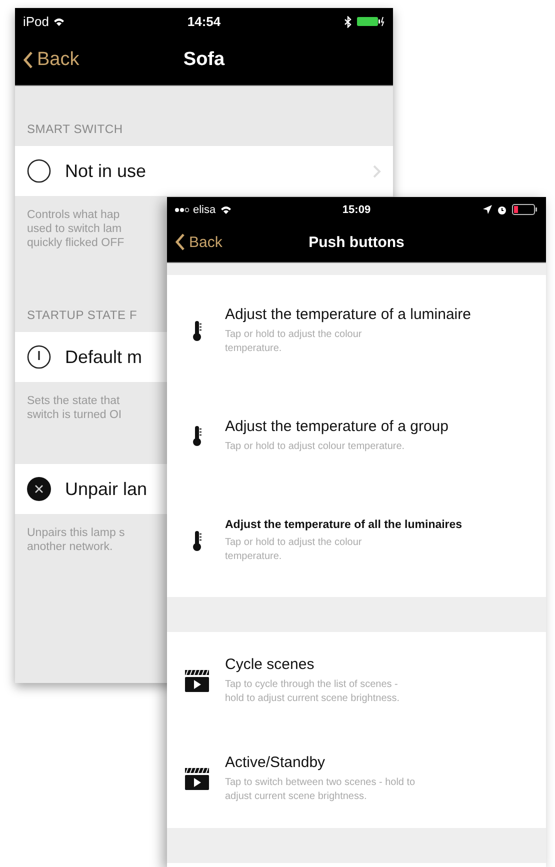 The width and height of the screenshot is (555, 867). I want to click on screen-title: Push buttons, so click(356, 242).